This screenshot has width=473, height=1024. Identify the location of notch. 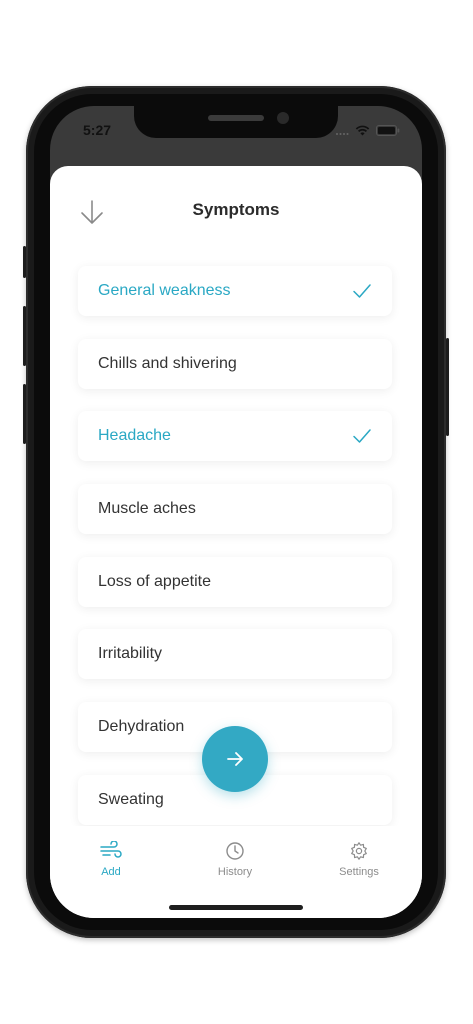
(236, 122).